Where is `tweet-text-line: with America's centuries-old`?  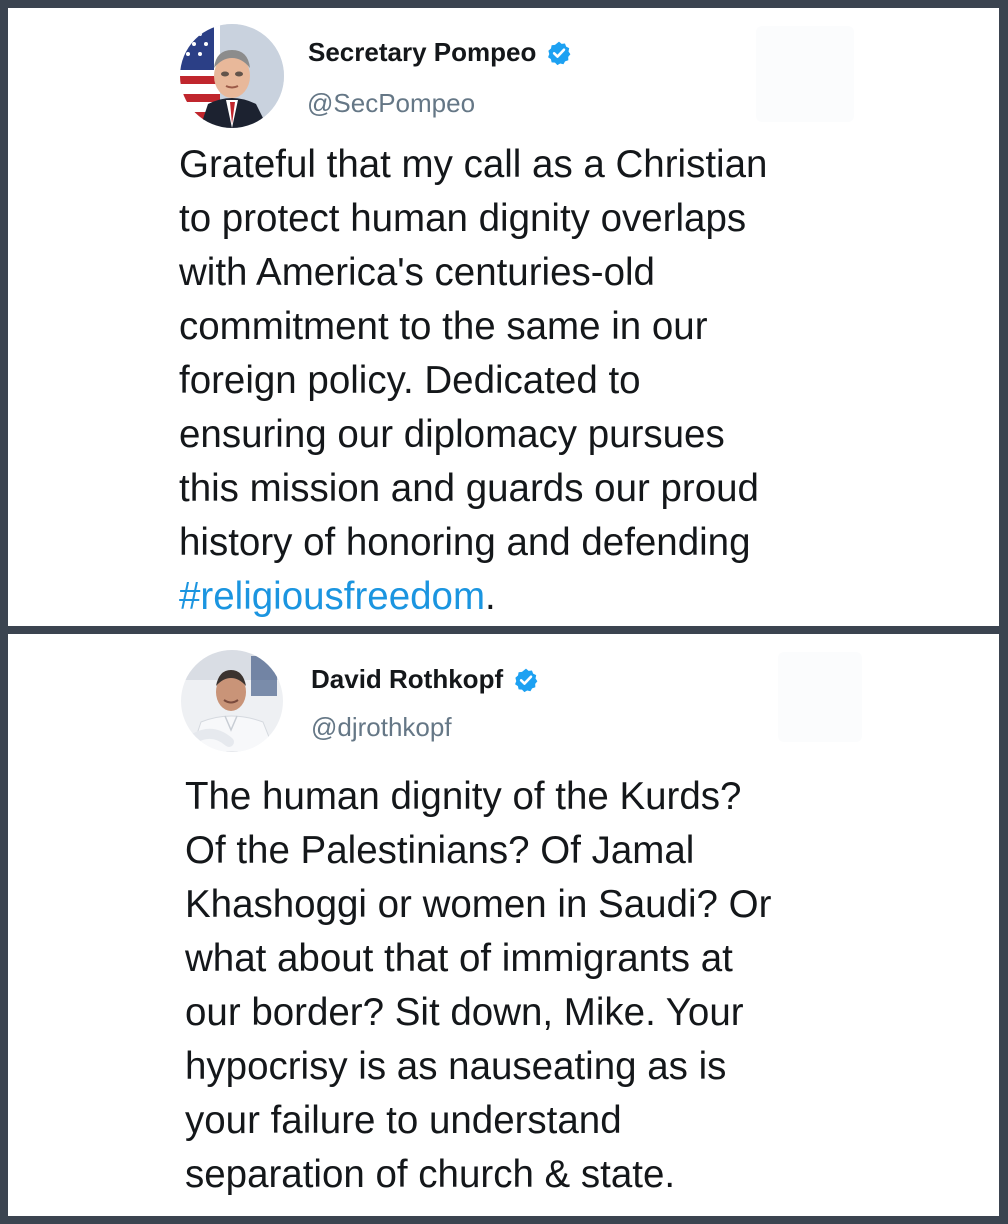 tweet-text-line: with America's centuries-old is located at coordinates (417, 272).